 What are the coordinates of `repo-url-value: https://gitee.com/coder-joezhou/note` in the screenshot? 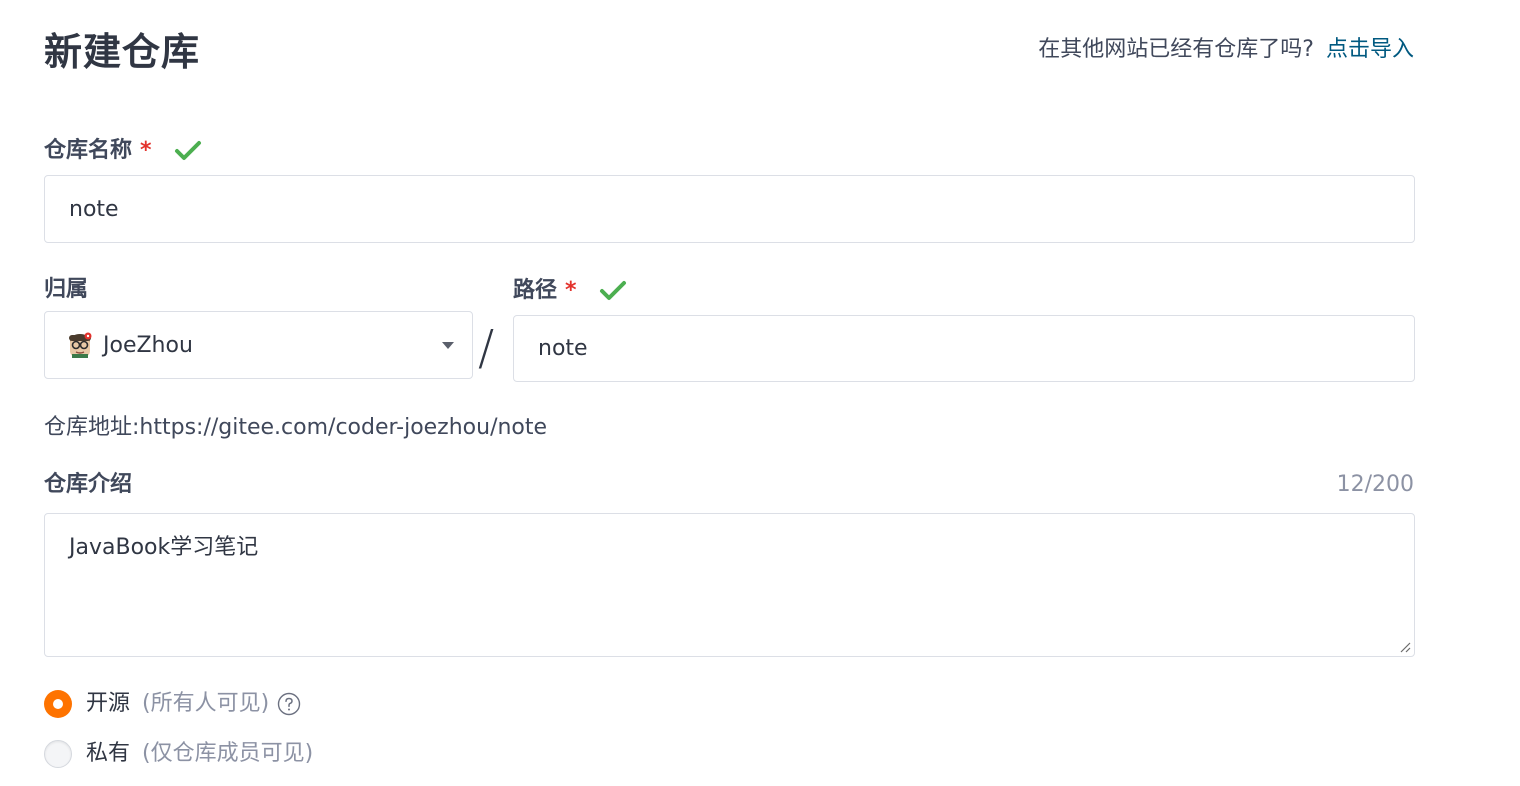 It's located at (343, 427).